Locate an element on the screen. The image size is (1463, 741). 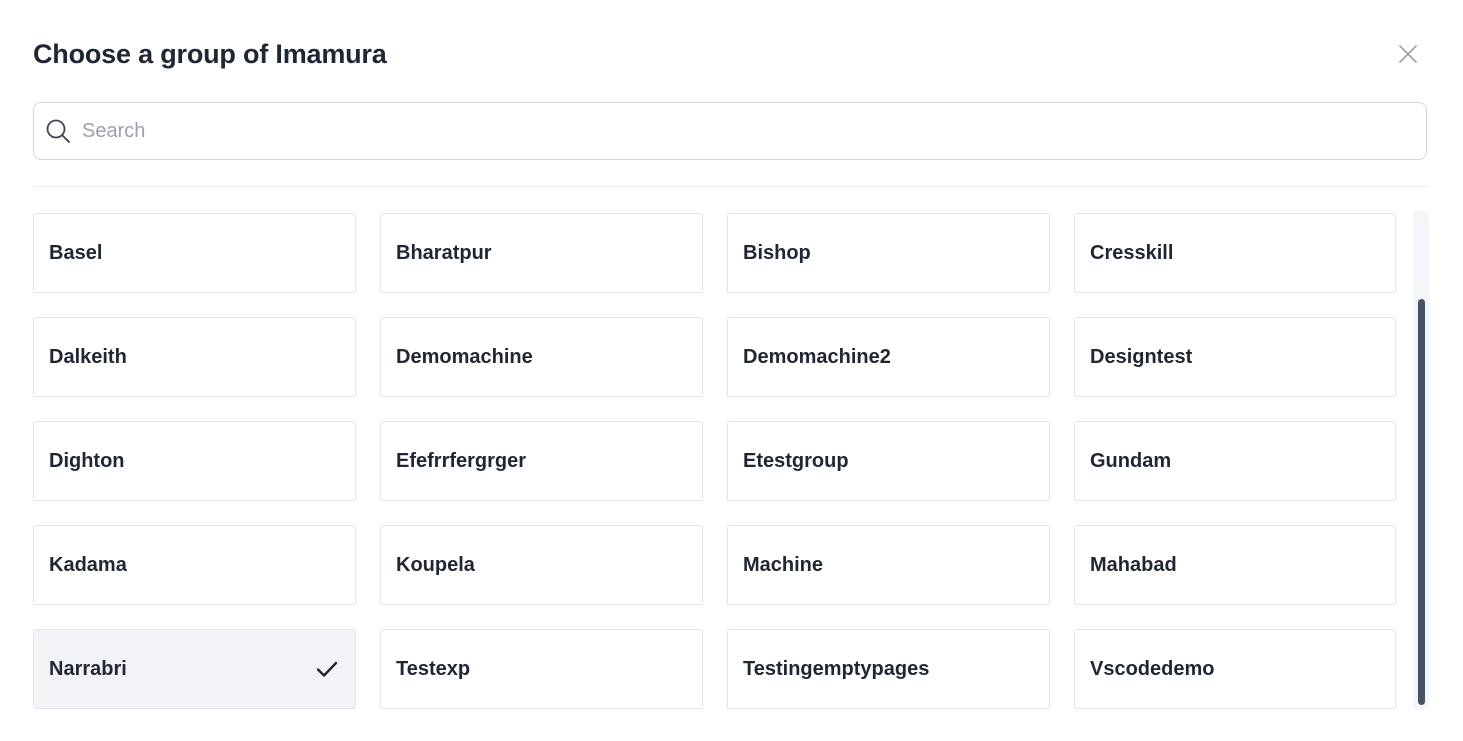
group-card-label: Bishop is located at coordinates (777, 252).